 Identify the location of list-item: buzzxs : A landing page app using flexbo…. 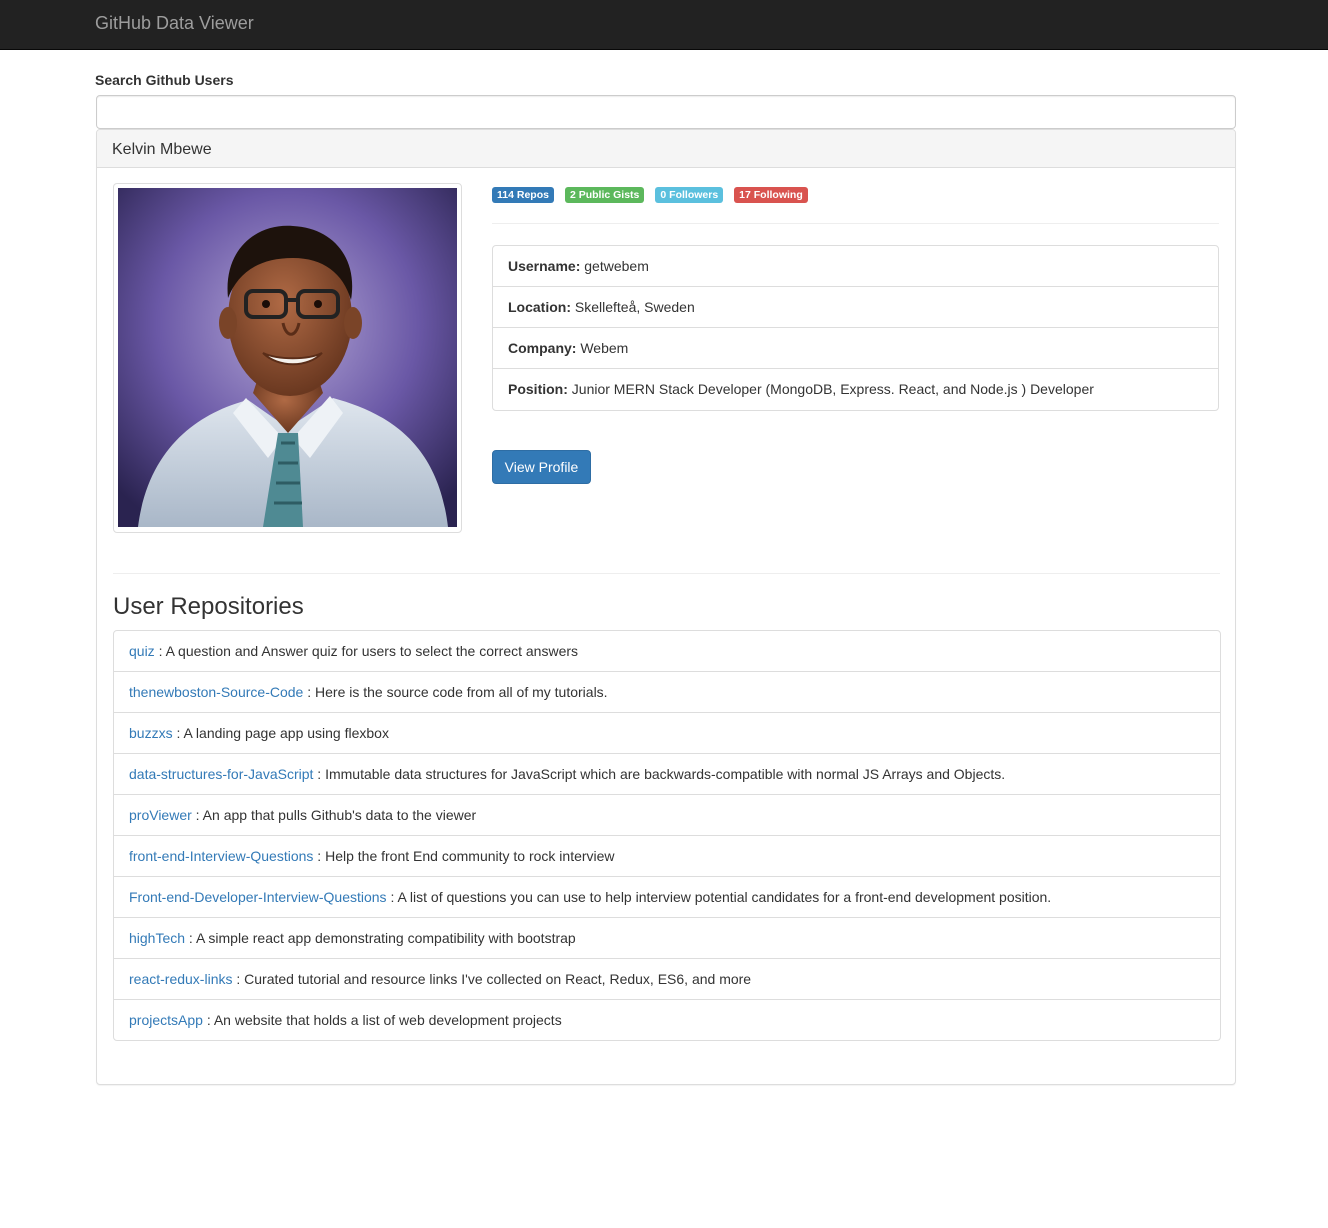
(667, 733).